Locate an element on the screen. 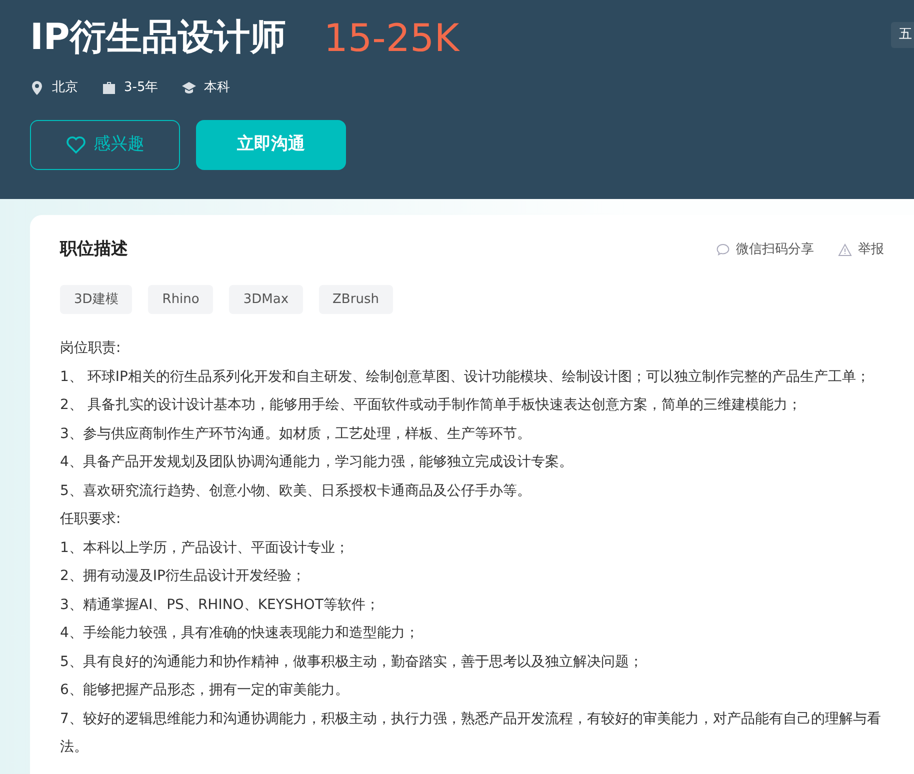 The width and height of the screenshot is (914, 774). report-link: 举报 is located at coordinates (861, 250).